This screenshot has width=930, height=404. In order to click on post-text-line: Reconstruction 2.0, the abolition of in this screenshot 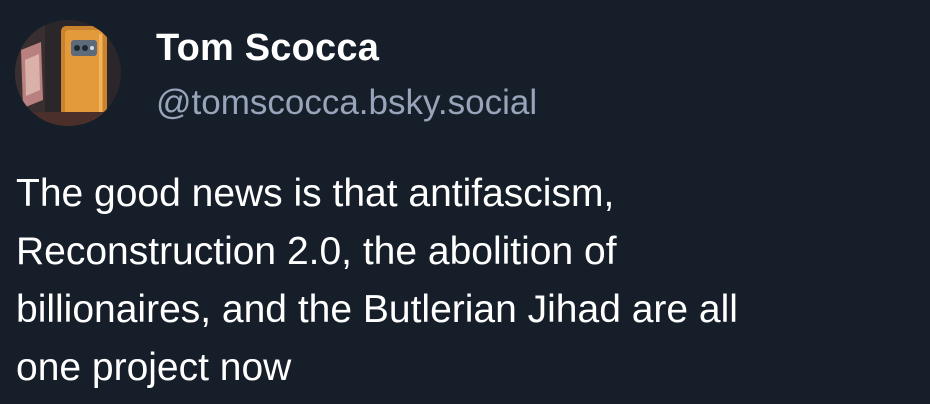, I will do `click(316, 251)`.